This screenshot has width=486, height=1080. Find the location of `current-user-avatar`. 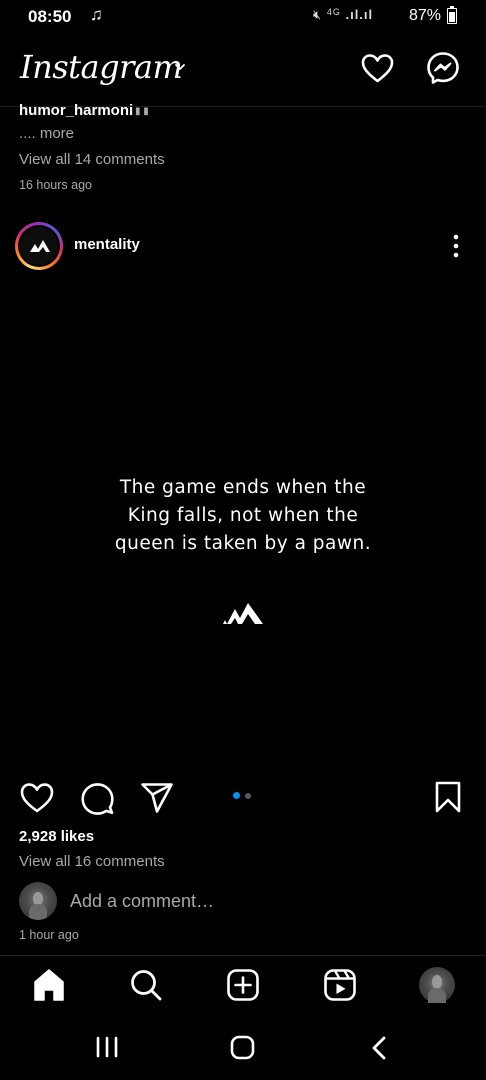

current-user-avatar is located at coordinates (38, 901).